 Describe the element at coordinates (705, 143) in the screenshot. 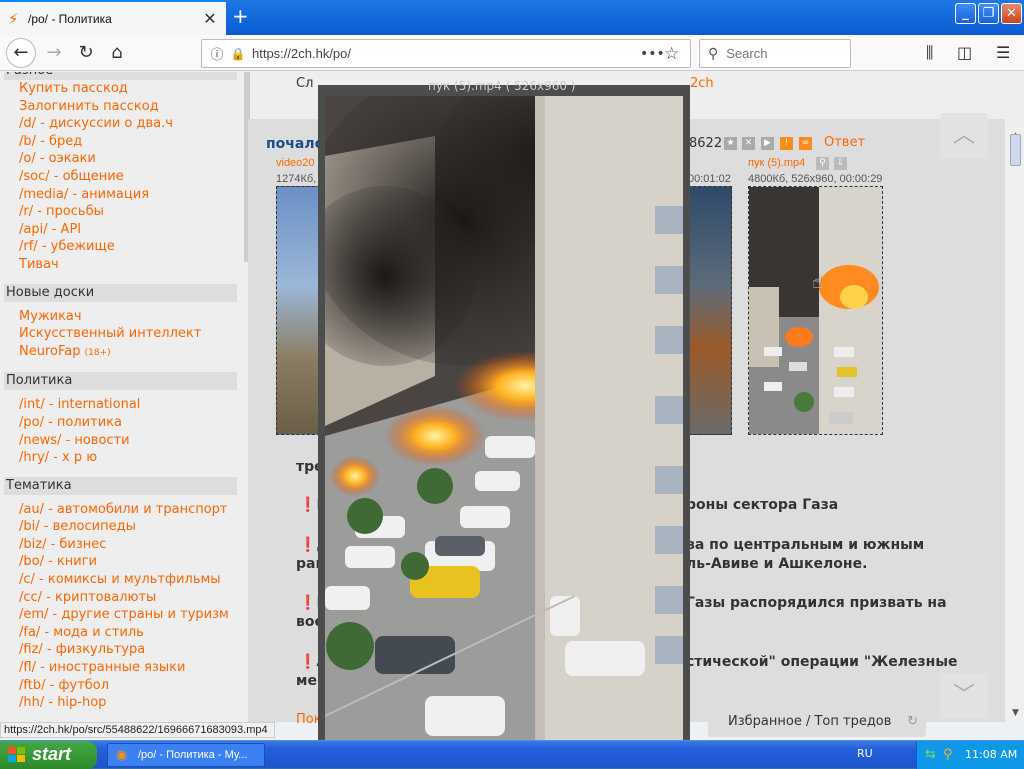

I see `post-number: 8622` at that location.